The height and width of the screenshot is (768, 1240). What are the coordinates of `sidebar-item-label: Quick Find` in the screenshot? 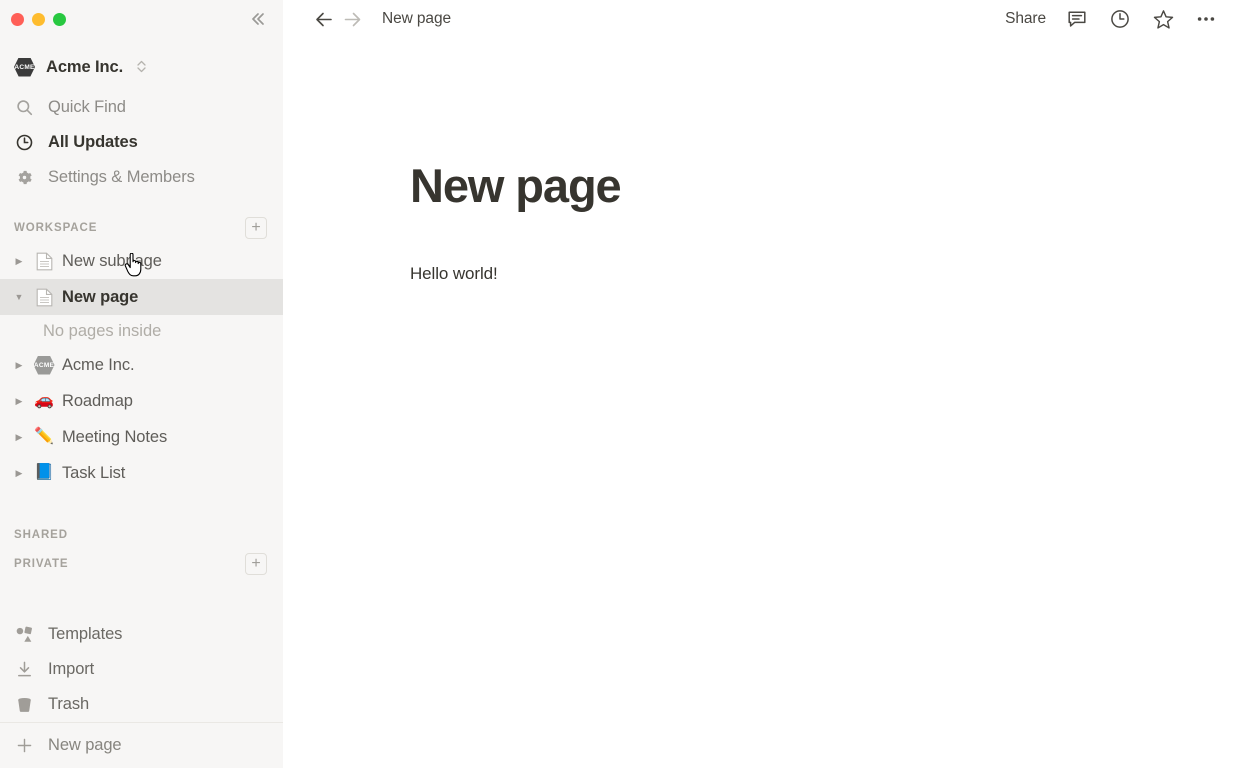 It's located at (87, 107).